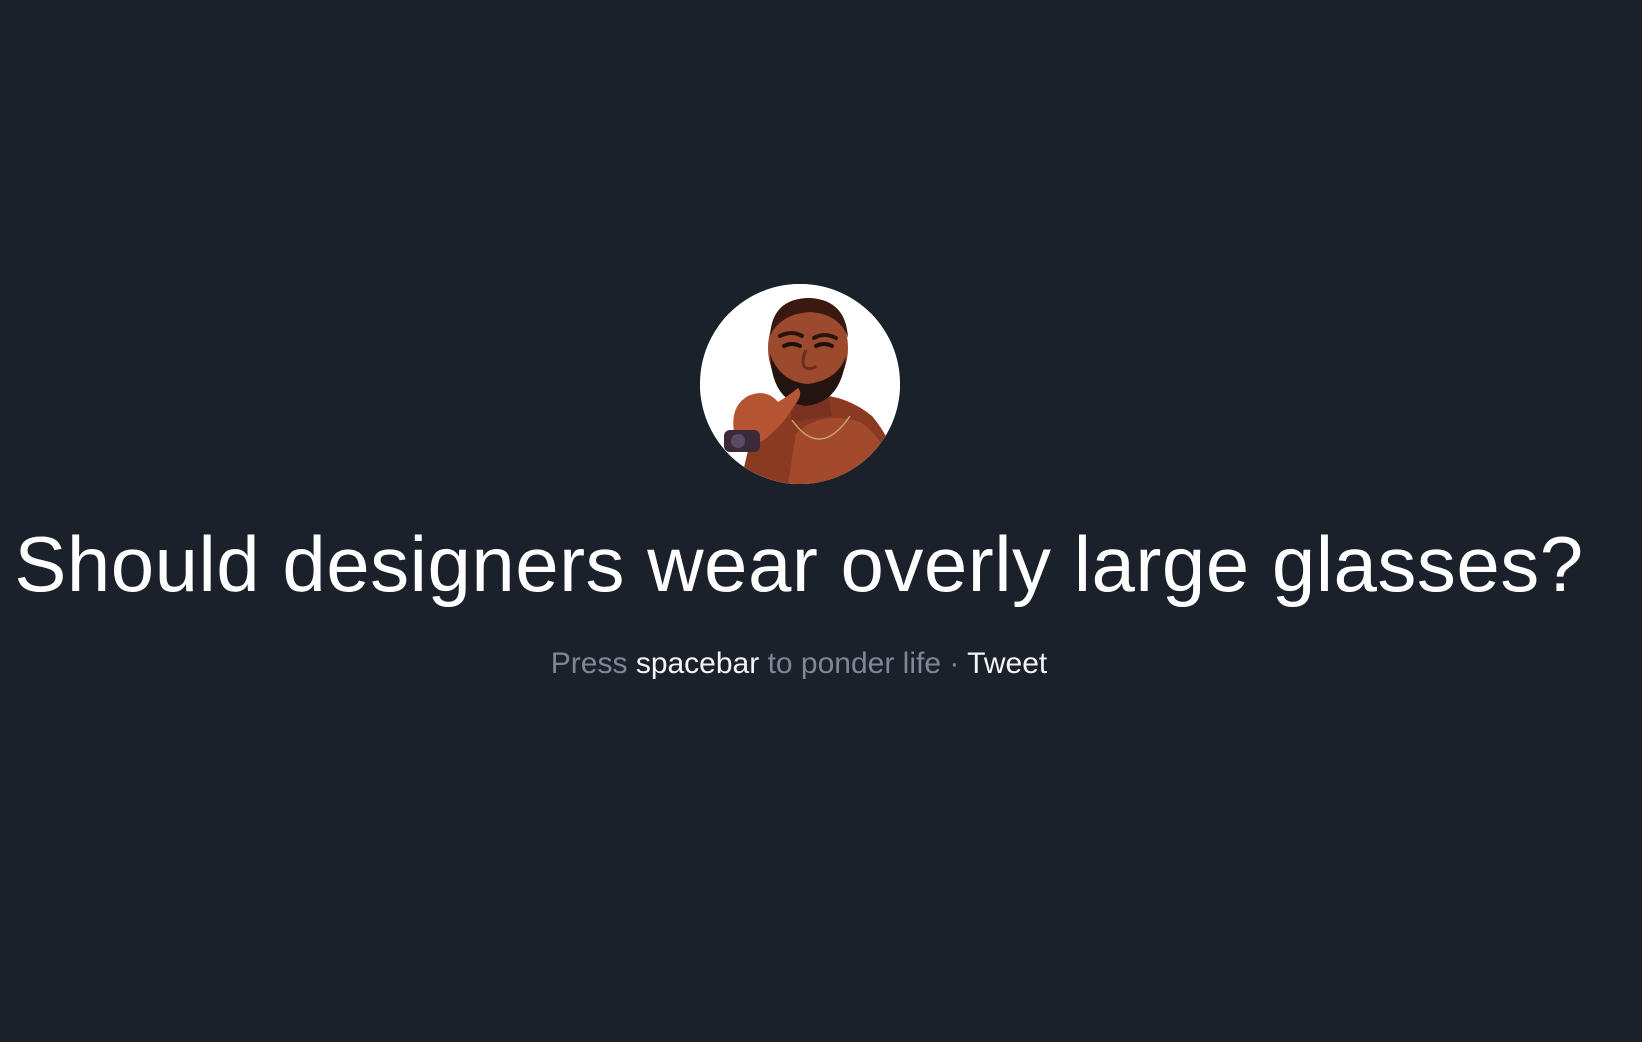  What do you see at coordinates (589, 663) in the screenshot?
I see `press-text: Press` at bounding box center [589, 663].